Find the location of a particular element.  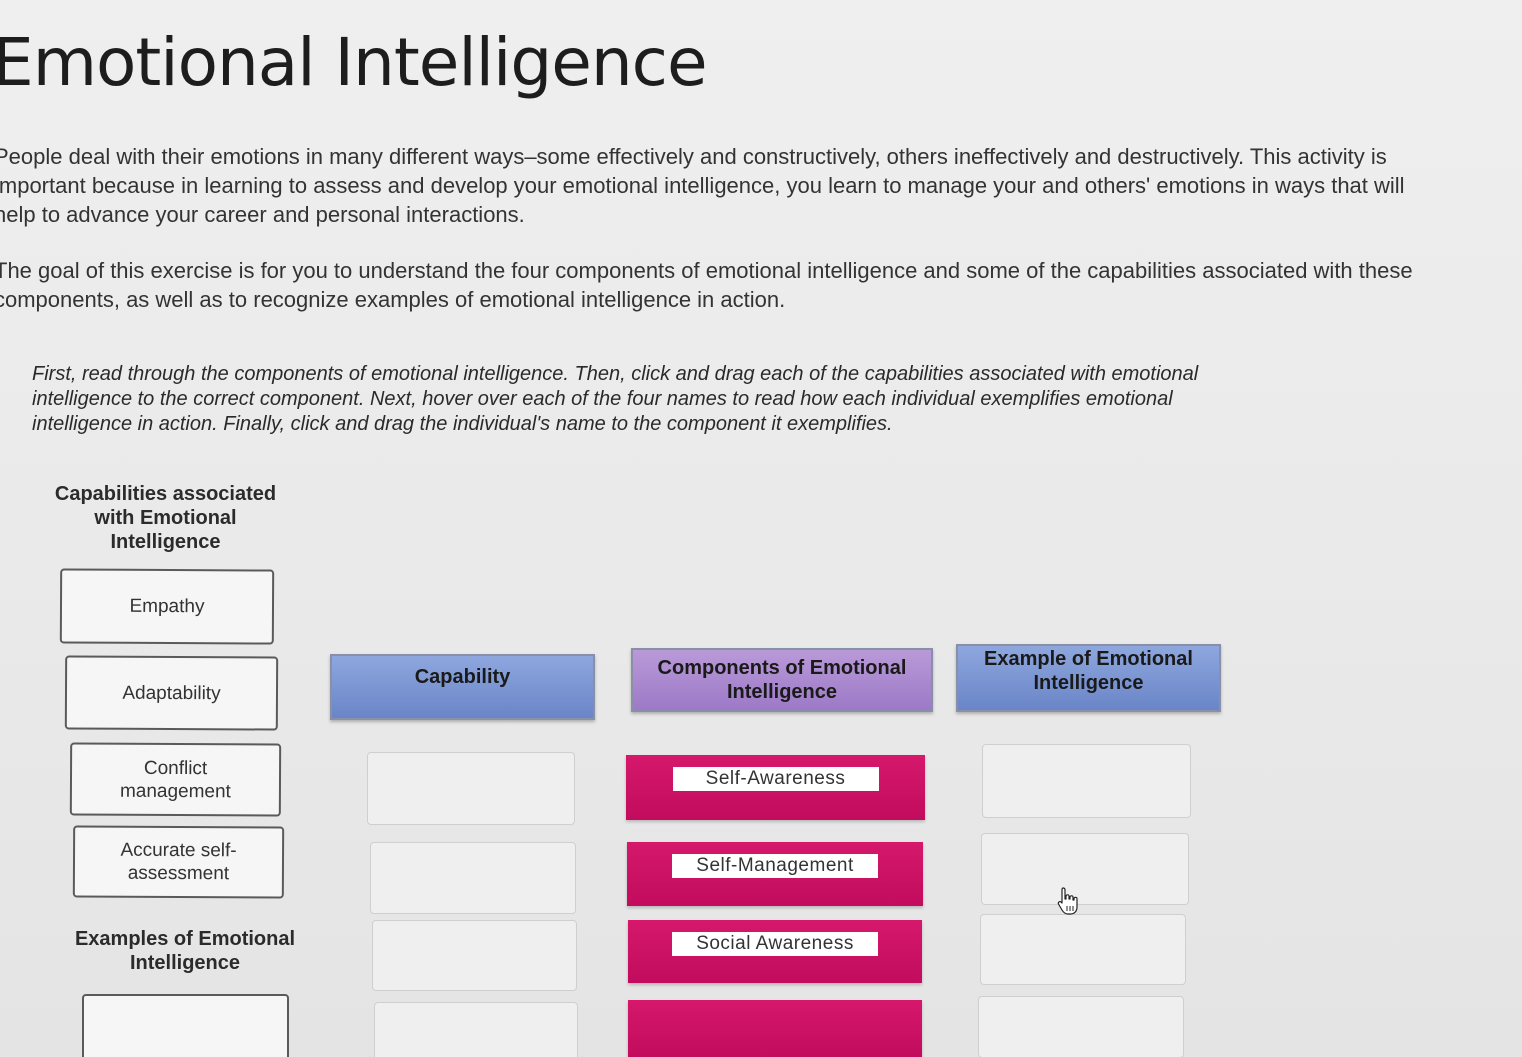

component-self-management: Self-Management is located at coordinates (775, 874).